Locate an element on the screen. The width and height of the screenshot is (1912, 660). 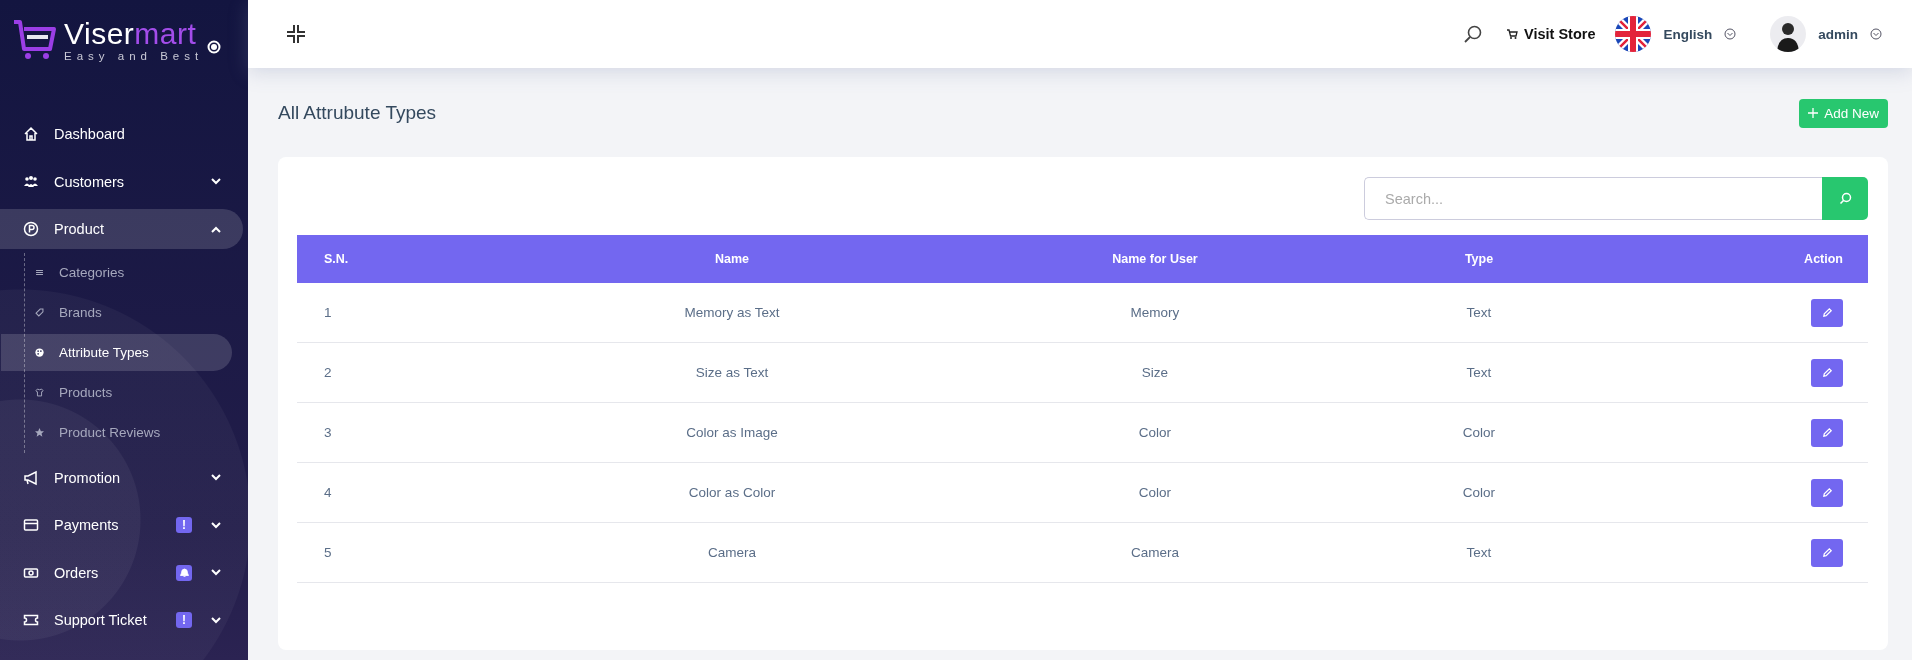
sidebar-item: Promotion is located at coordinates (121, 477).